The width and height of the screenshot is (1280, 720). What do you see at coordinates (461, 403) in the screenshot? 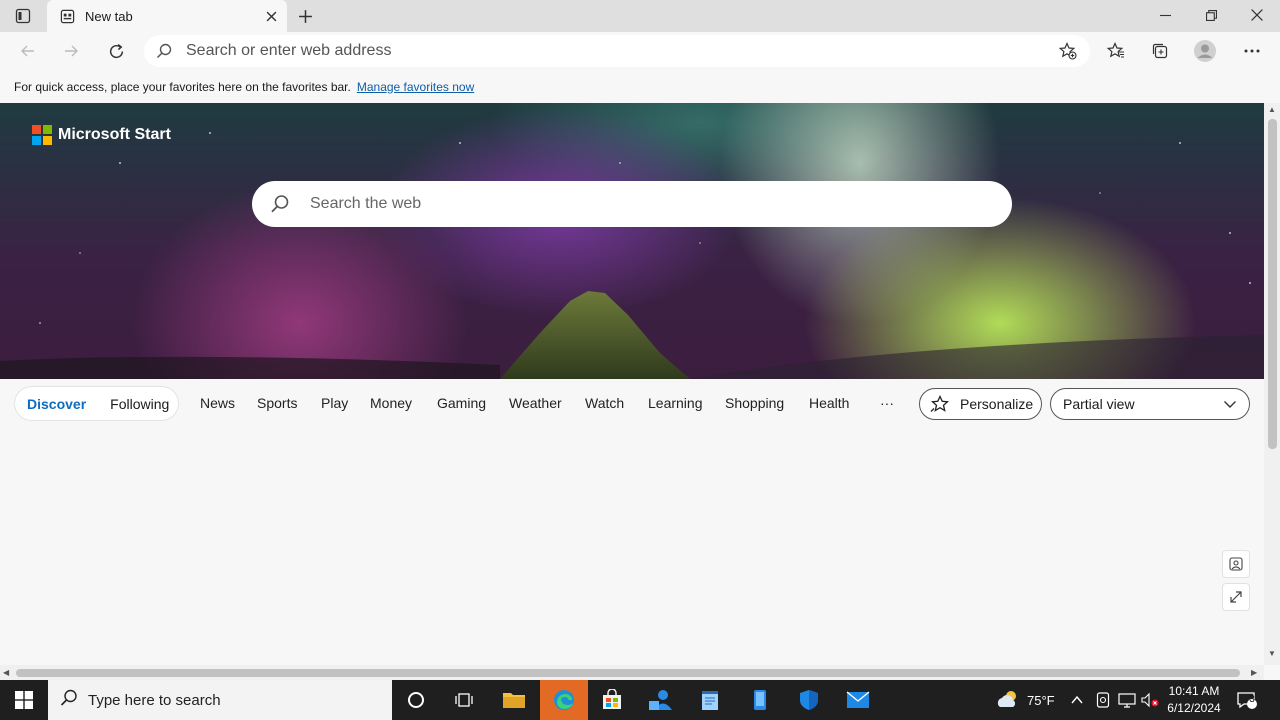
I see `nav-gaming: Gaming` at bounding box center [461, 403].